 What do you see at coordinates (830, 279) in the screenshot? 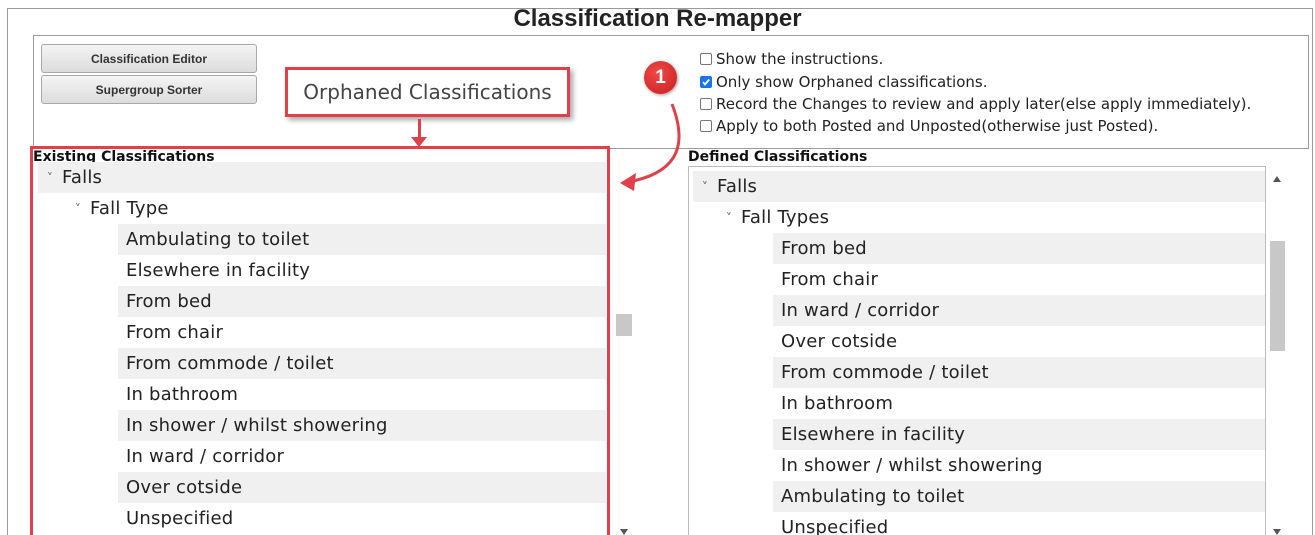
I see `tree-label: From chair` at bounding box center [830, 279].